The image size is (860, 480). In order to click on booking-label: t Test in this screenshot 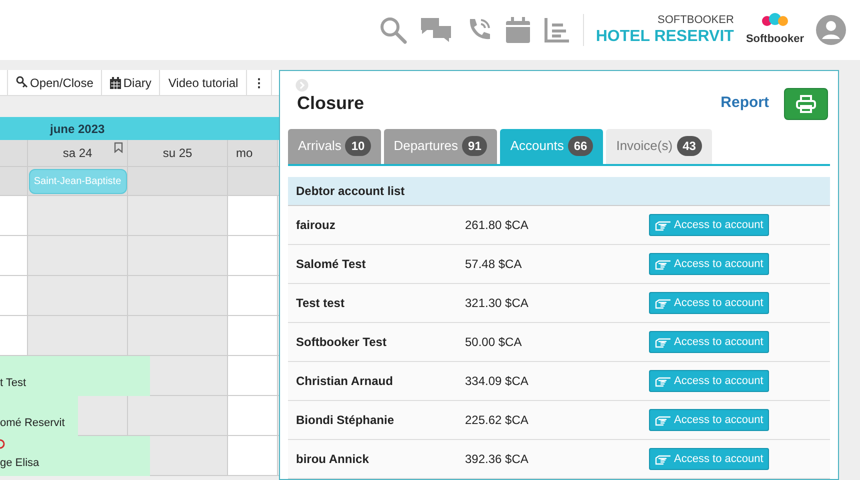, I will do `click(14, 383)`.